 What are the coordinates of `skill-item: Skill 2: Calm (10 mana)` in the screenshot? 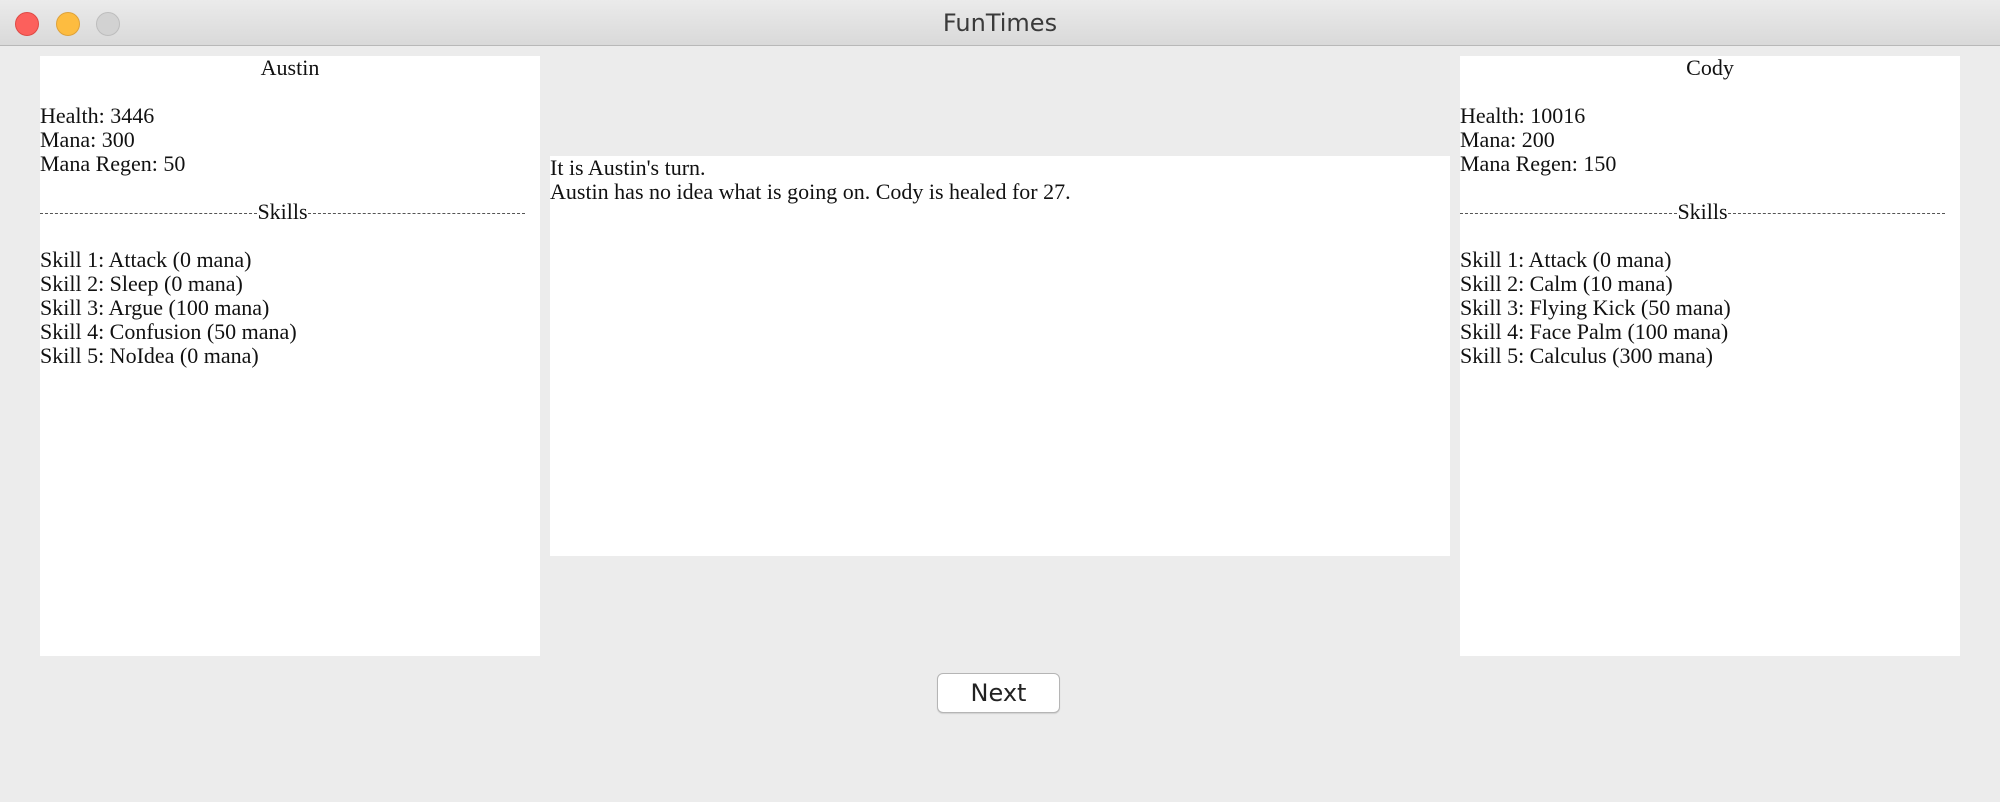 It's located at (1566, 283).